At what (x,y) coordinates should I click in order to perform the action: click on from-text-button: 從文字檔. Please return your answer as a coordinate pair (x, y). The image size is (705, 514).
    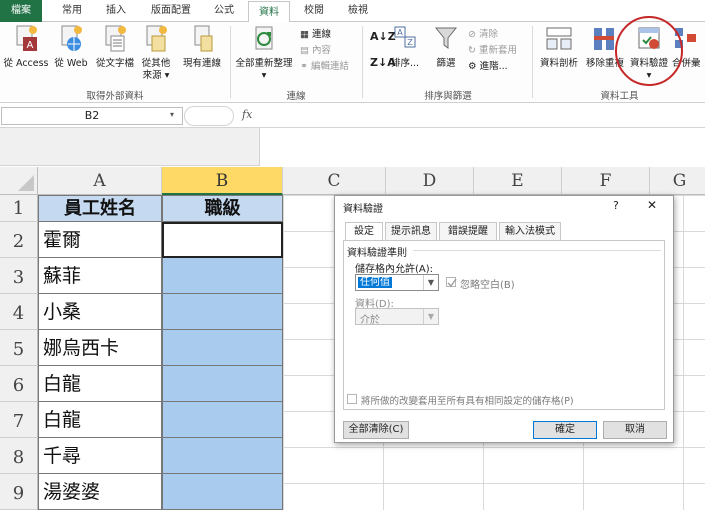
    Looking at the image, I should click on (115, 47).